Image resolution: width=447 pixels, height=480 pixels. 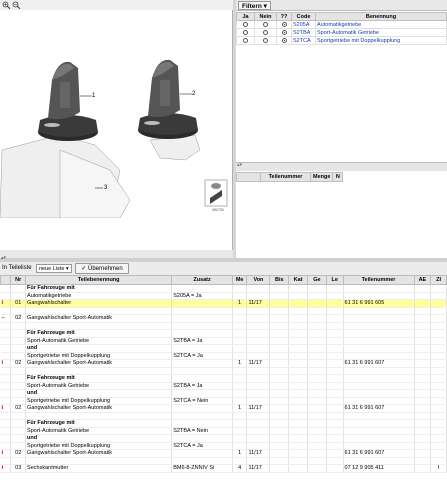 What do you see at coordinates (341, 24) in the screenshot?
I see `filter-row: S205A Automatikgetriebe` at bounding box center [341, 24].